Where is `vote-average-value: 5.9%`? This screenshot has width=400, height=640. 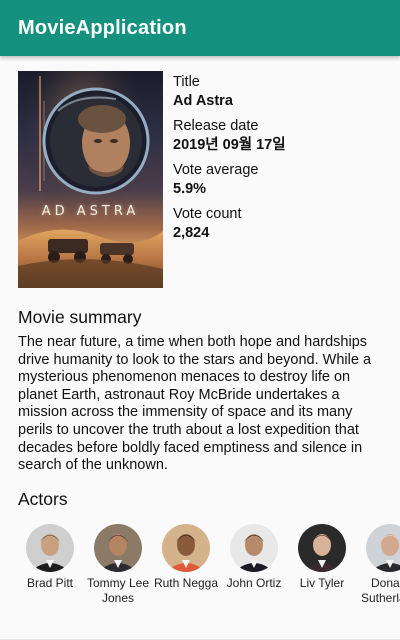
vote-average-value: 5.9% is located at coordinates (190, 189).